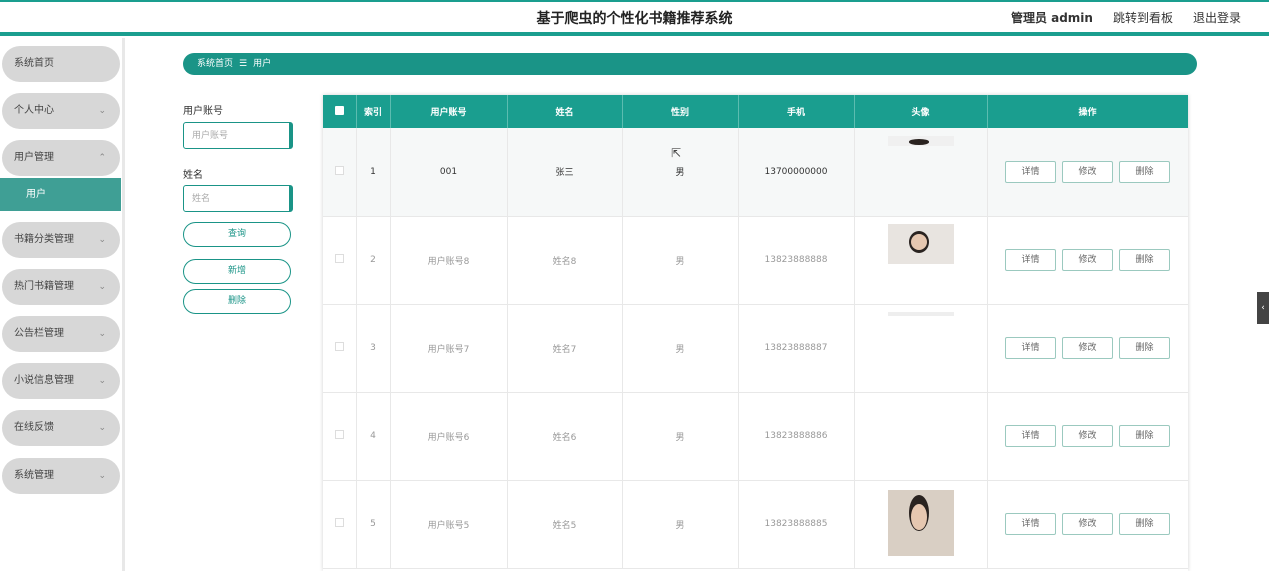 Image resolution: width=1269 pixels, height=571 pixels. I want to click on table-row: 2 用户账号8 姓名8 男 13823888888 详情 修改 删除, so click(755, 260).